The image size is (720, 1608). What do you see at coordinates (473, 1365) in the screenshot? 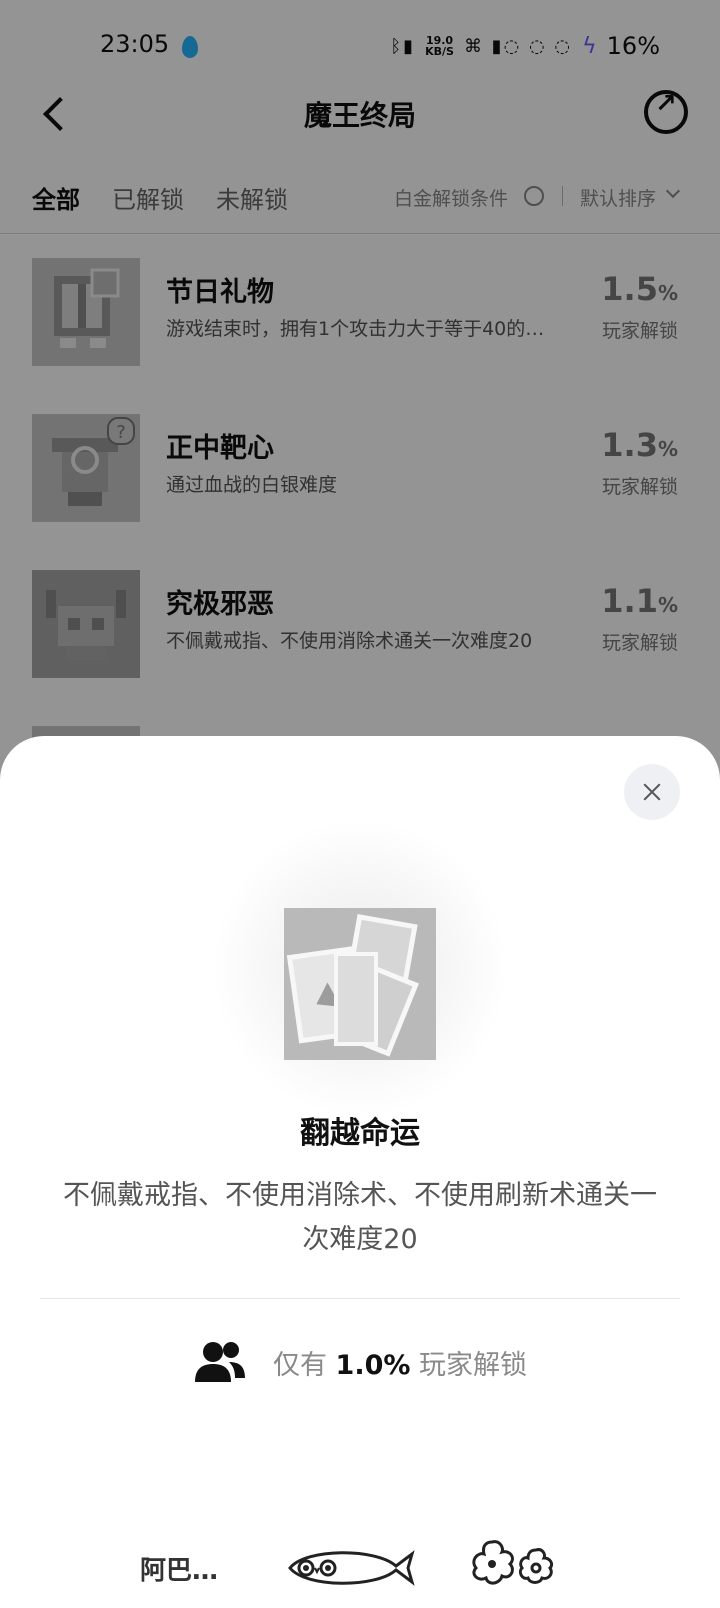
I see `unlock-rate-suffix: 玩家解锁` at bounding box center [473, 1365].